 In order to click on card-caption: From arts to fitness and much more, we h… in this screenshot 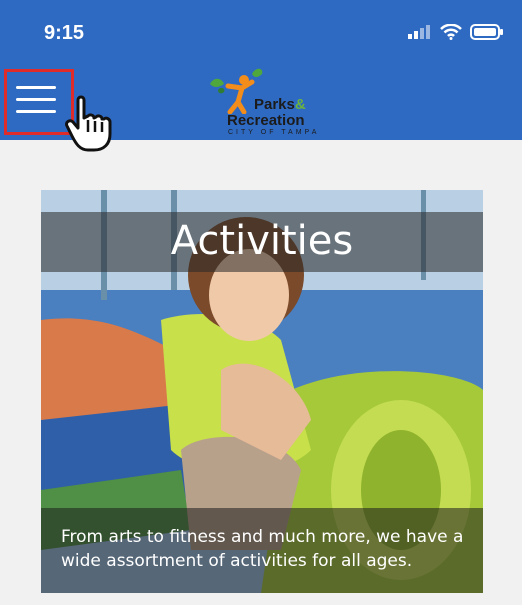, I will do `click(262, 549)`.